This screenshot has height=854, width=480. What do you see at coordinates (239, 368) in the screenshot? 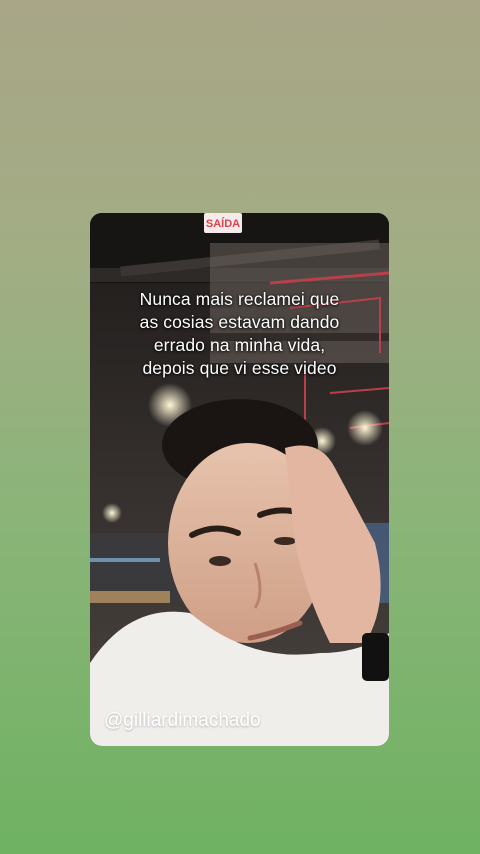
I see `caption-line: depois que vi esse video` at bounding box center [239, 368].